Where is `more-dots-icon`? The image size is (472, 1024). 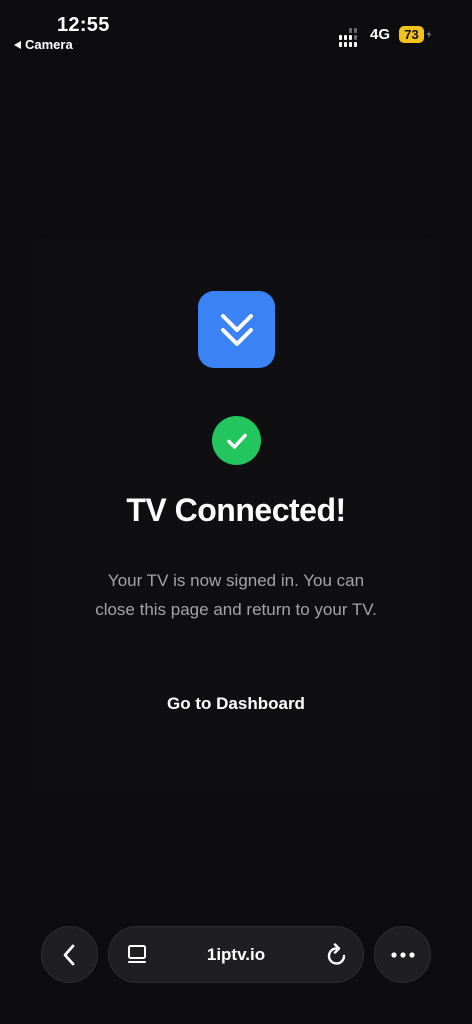 more-dots-icon is located at coordinates (402, 954).